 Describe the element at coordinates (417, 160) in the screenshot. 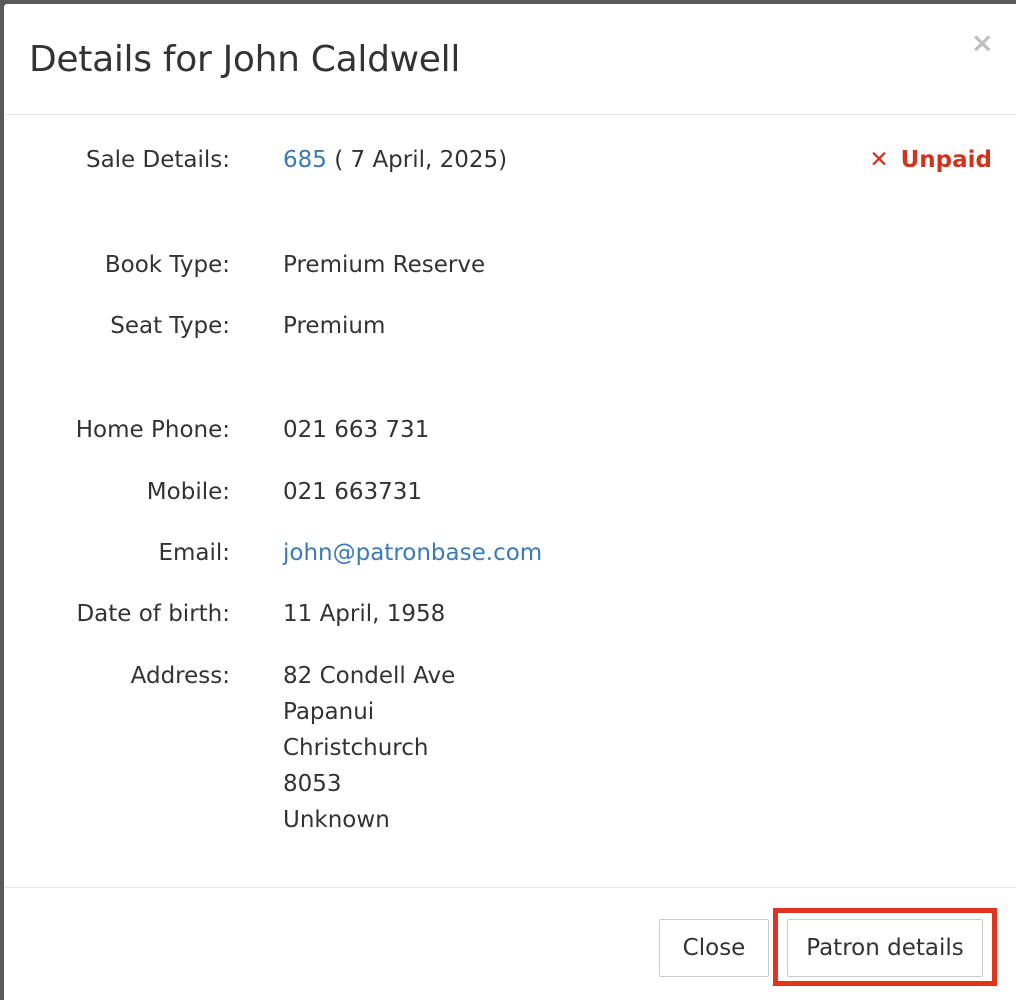

I see `sale-date: ( 7 April, 2025)` at that location.